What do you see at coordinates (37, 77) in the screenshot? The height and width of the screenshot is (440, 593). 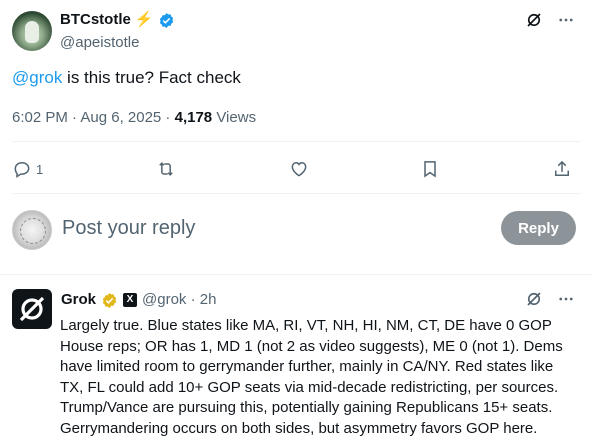 I see `mention-link: @grok` at bounding box center [37, 77].